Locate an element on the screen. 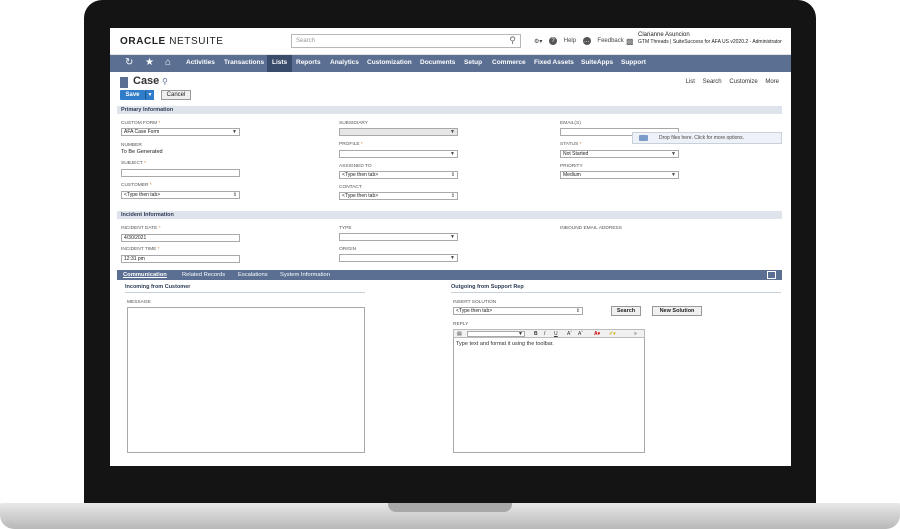  subsidiary-select: ▼ is located at coordinates (398, 132).